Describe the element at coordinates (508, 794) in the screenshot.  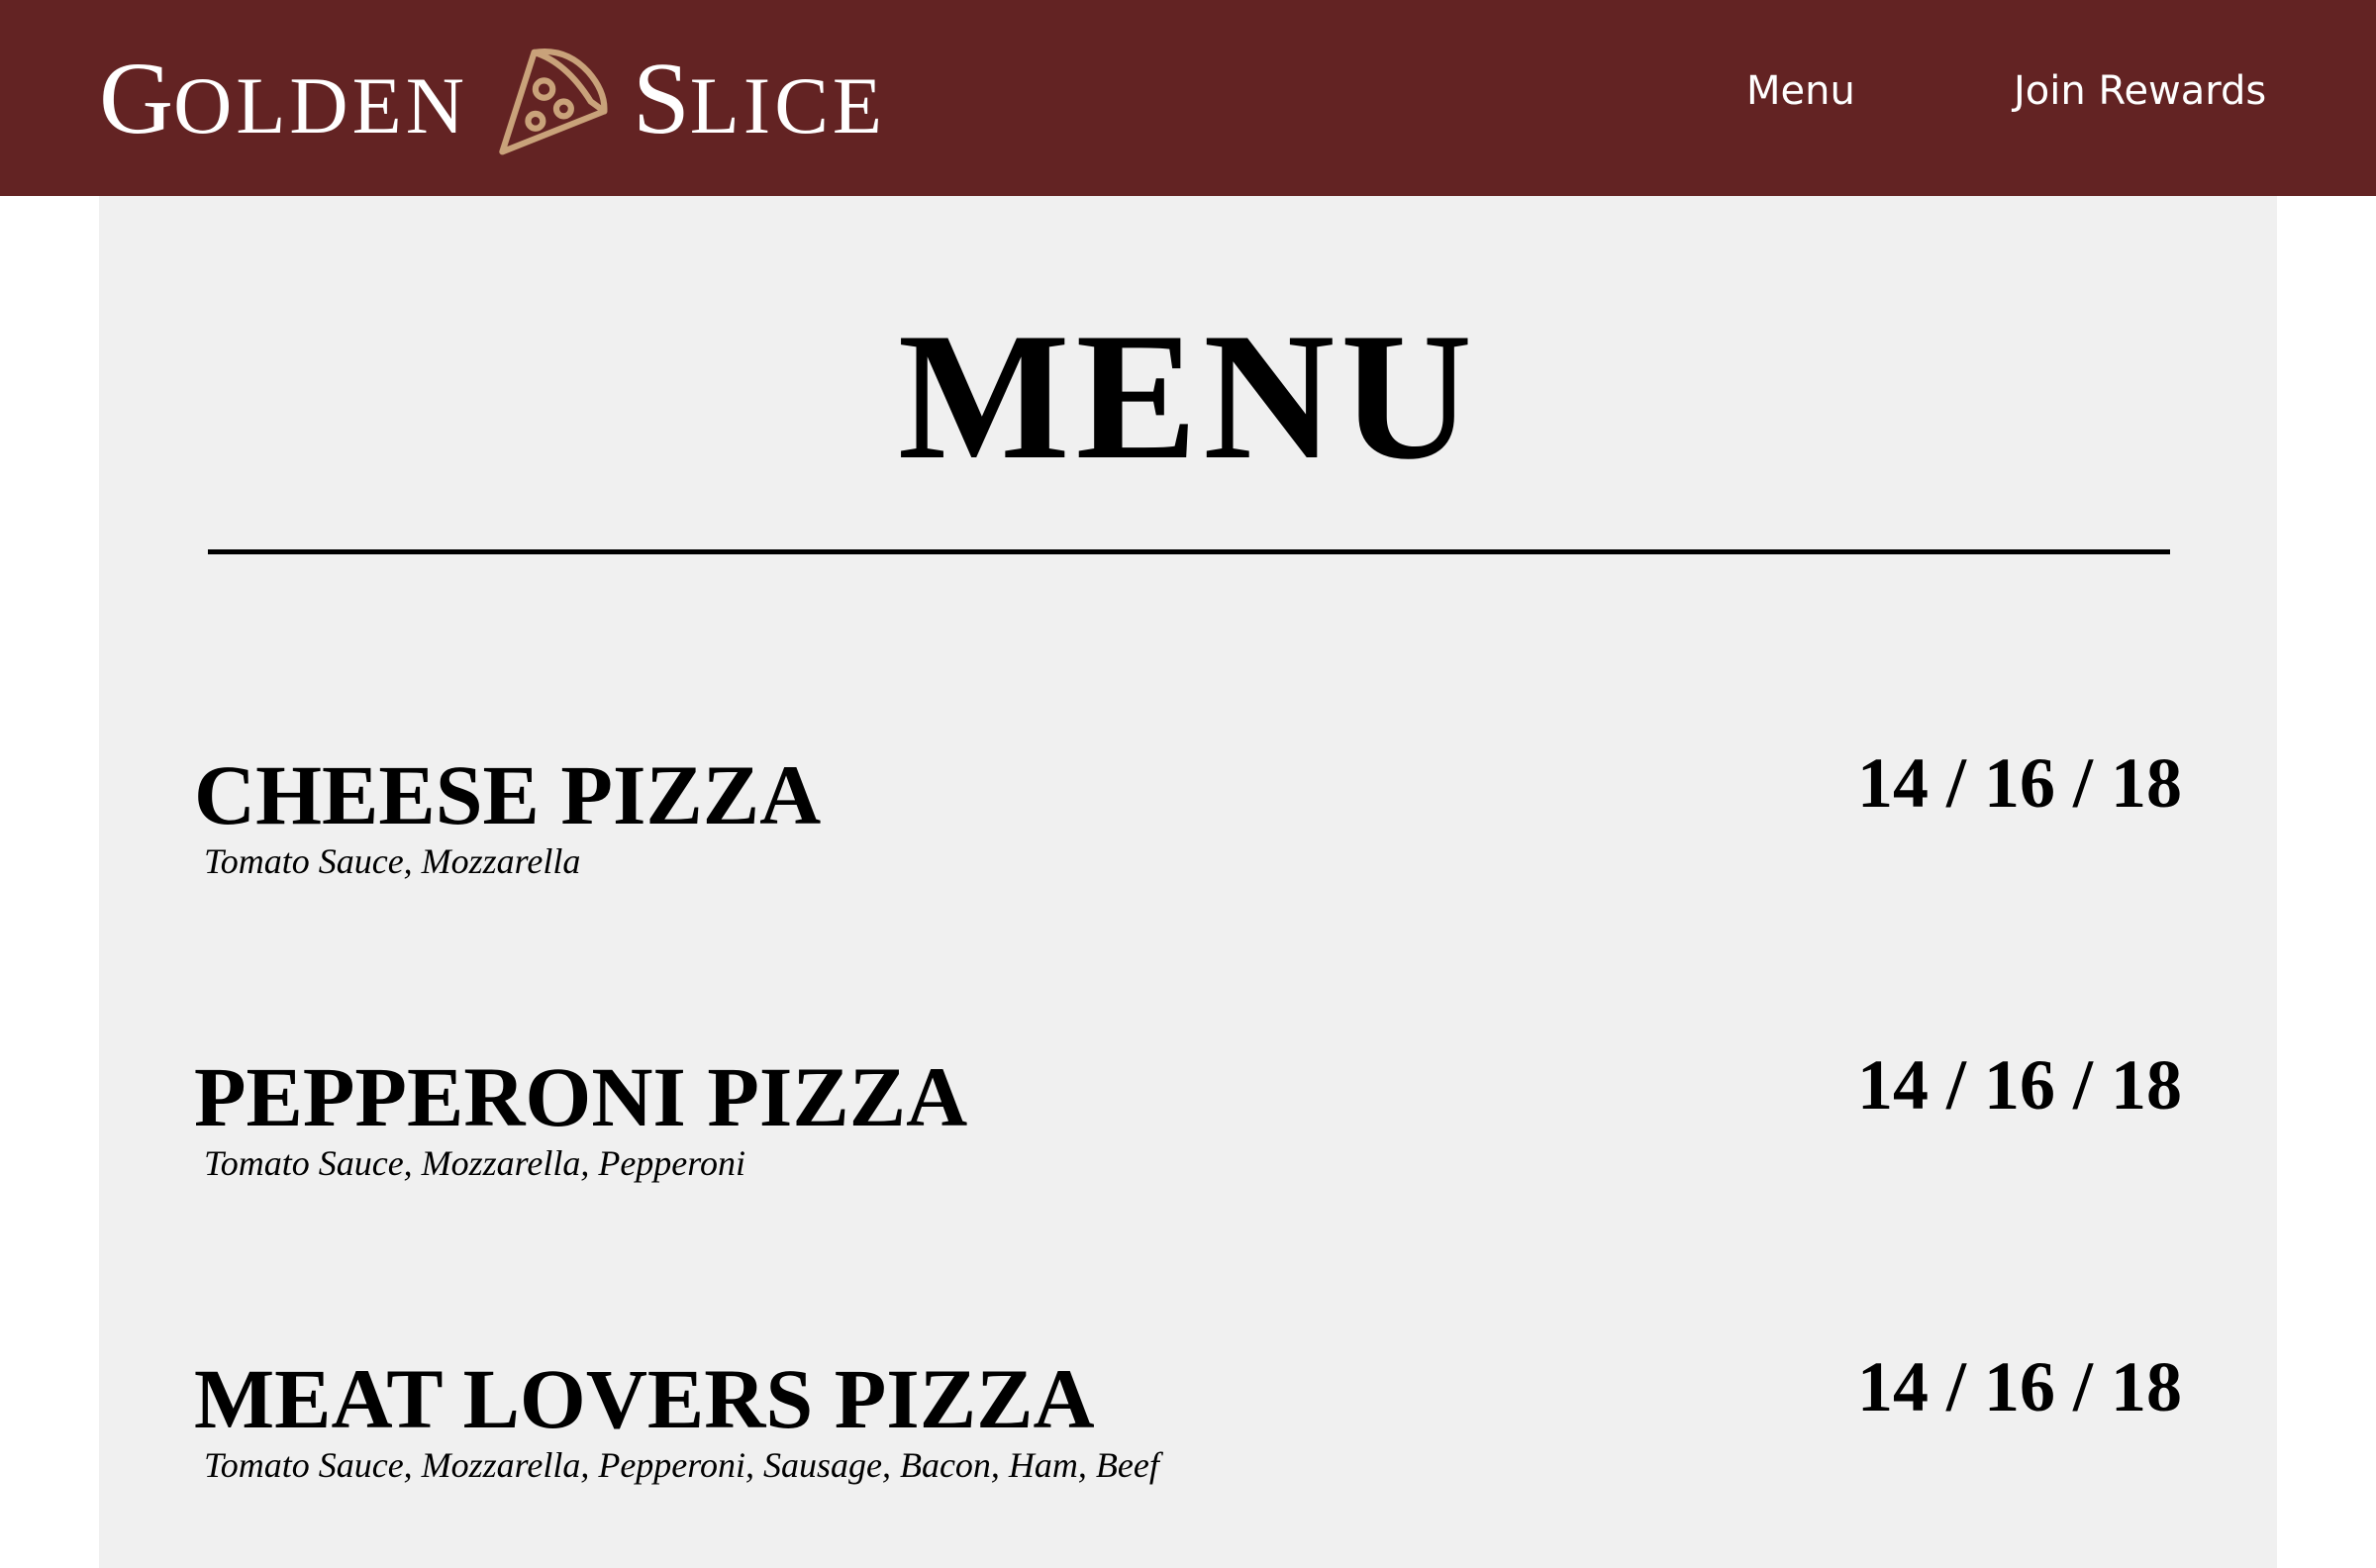
I see `menu-item-name: CHEESE PIZZA` at that location.